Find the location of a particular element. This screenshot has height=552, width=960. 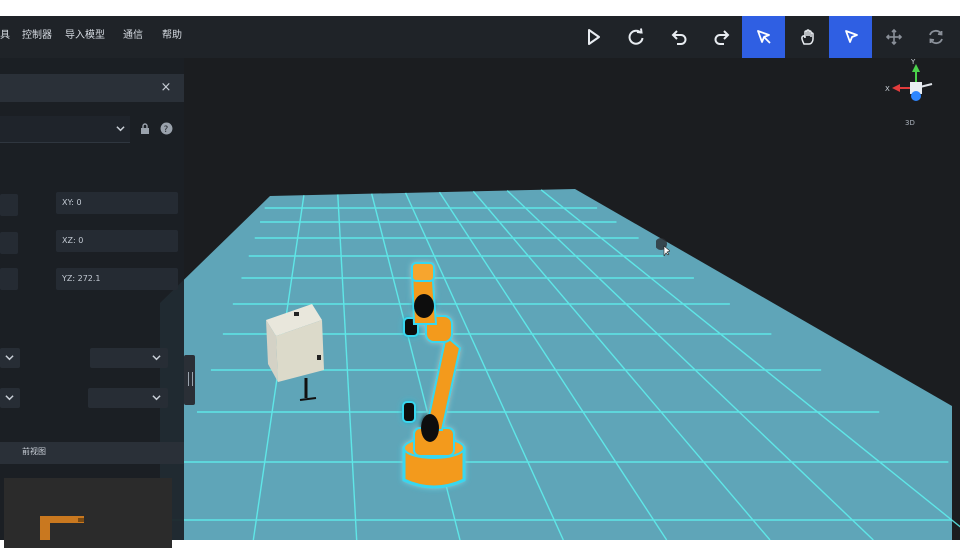

view-thumbnail is located at coordinates (88, 513).